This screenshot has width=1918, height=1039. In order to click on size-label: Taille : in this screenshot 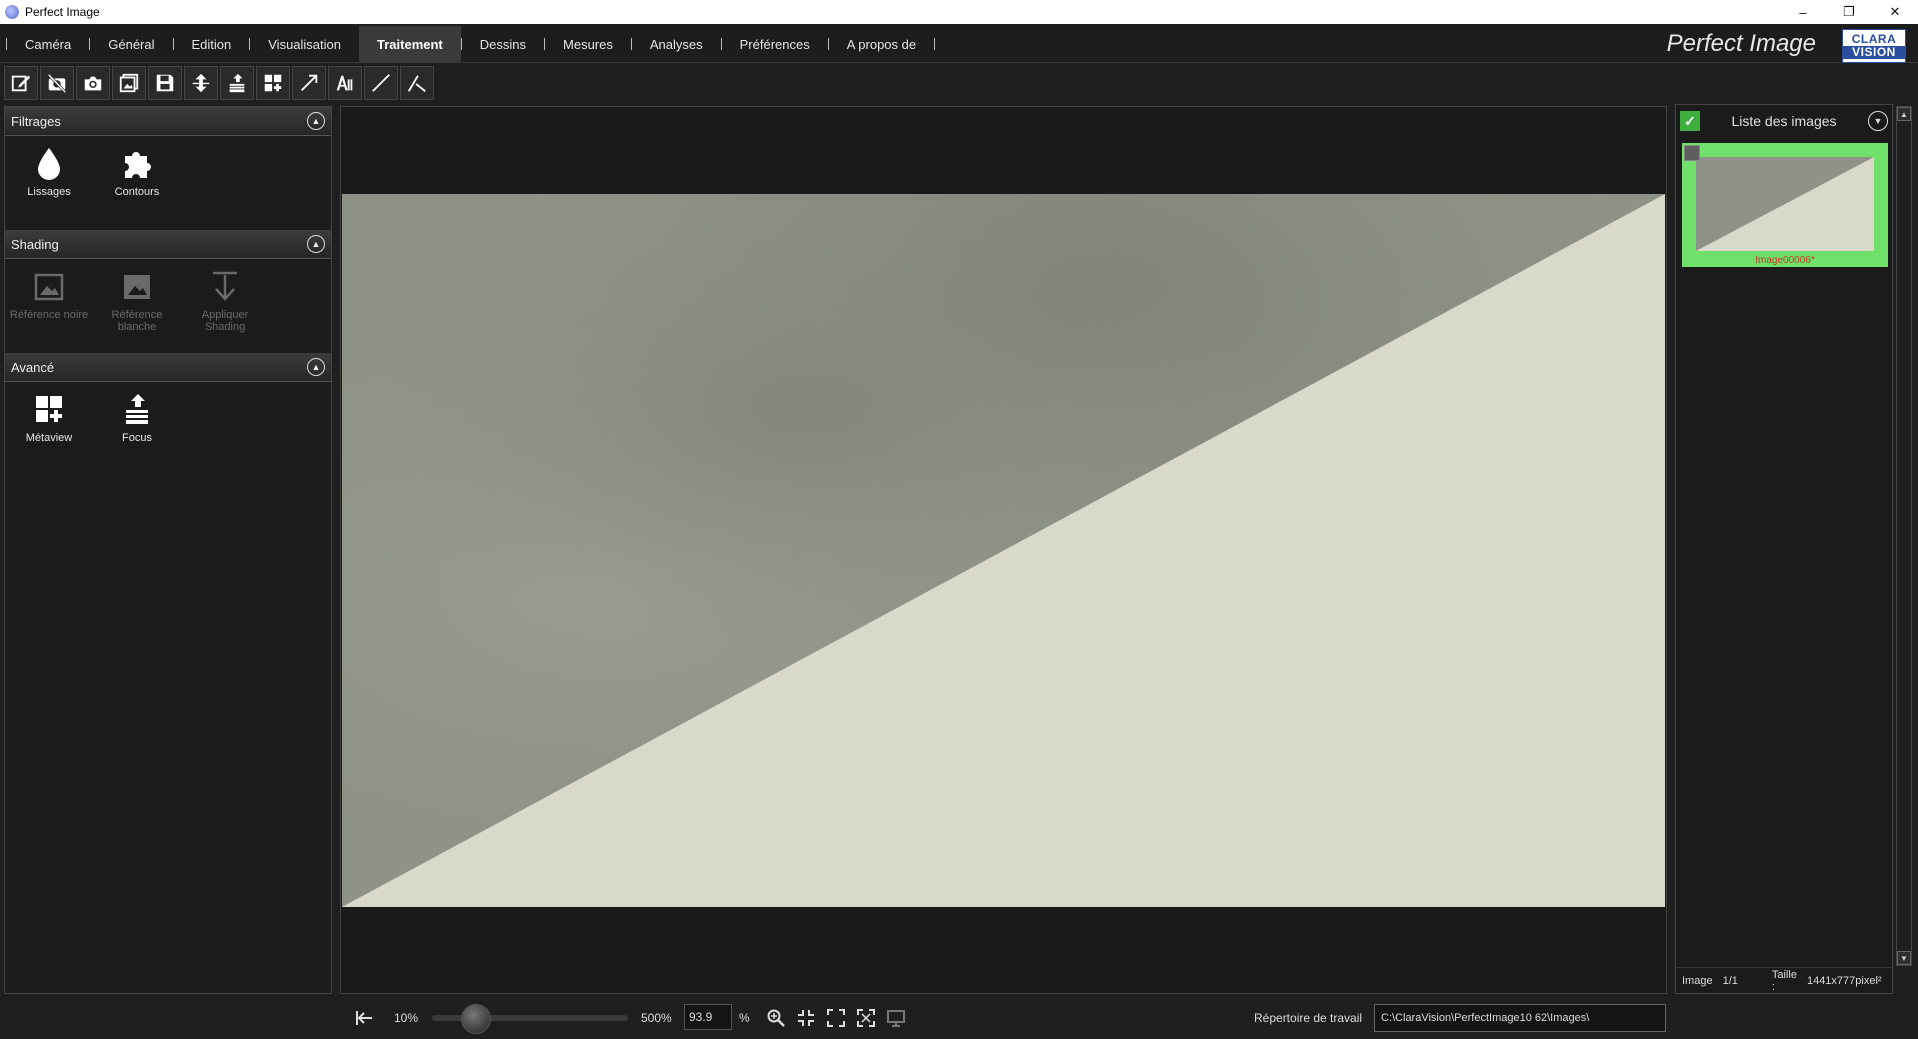, I will do `click(1784, 980)`.